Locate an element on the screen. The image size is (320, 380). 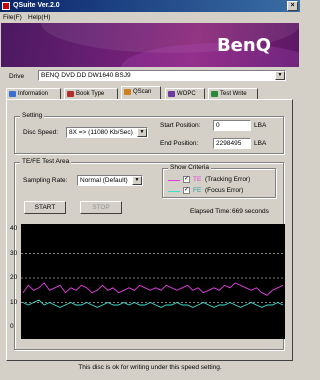
tab-wopc: WOPC is located at coordinates (185, 93).